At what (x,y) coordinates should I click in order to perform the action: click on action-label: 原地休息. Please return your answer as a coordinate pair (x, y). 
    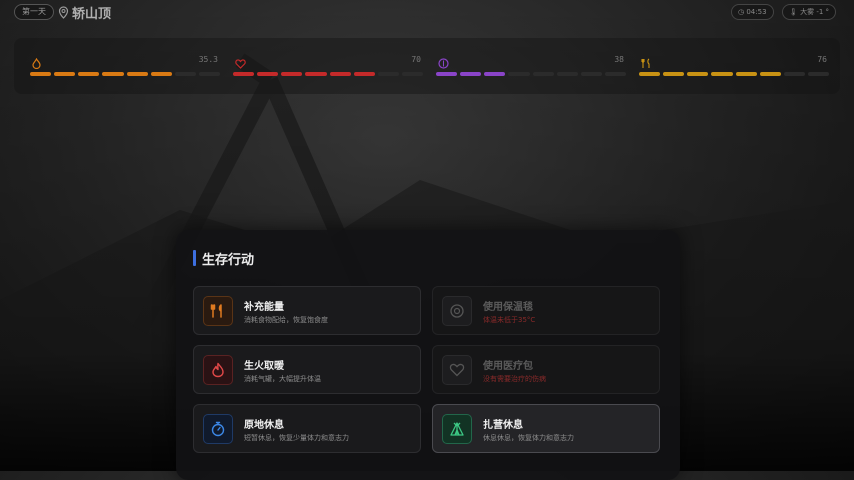
    Looking at the image, I should click on (264, 425).